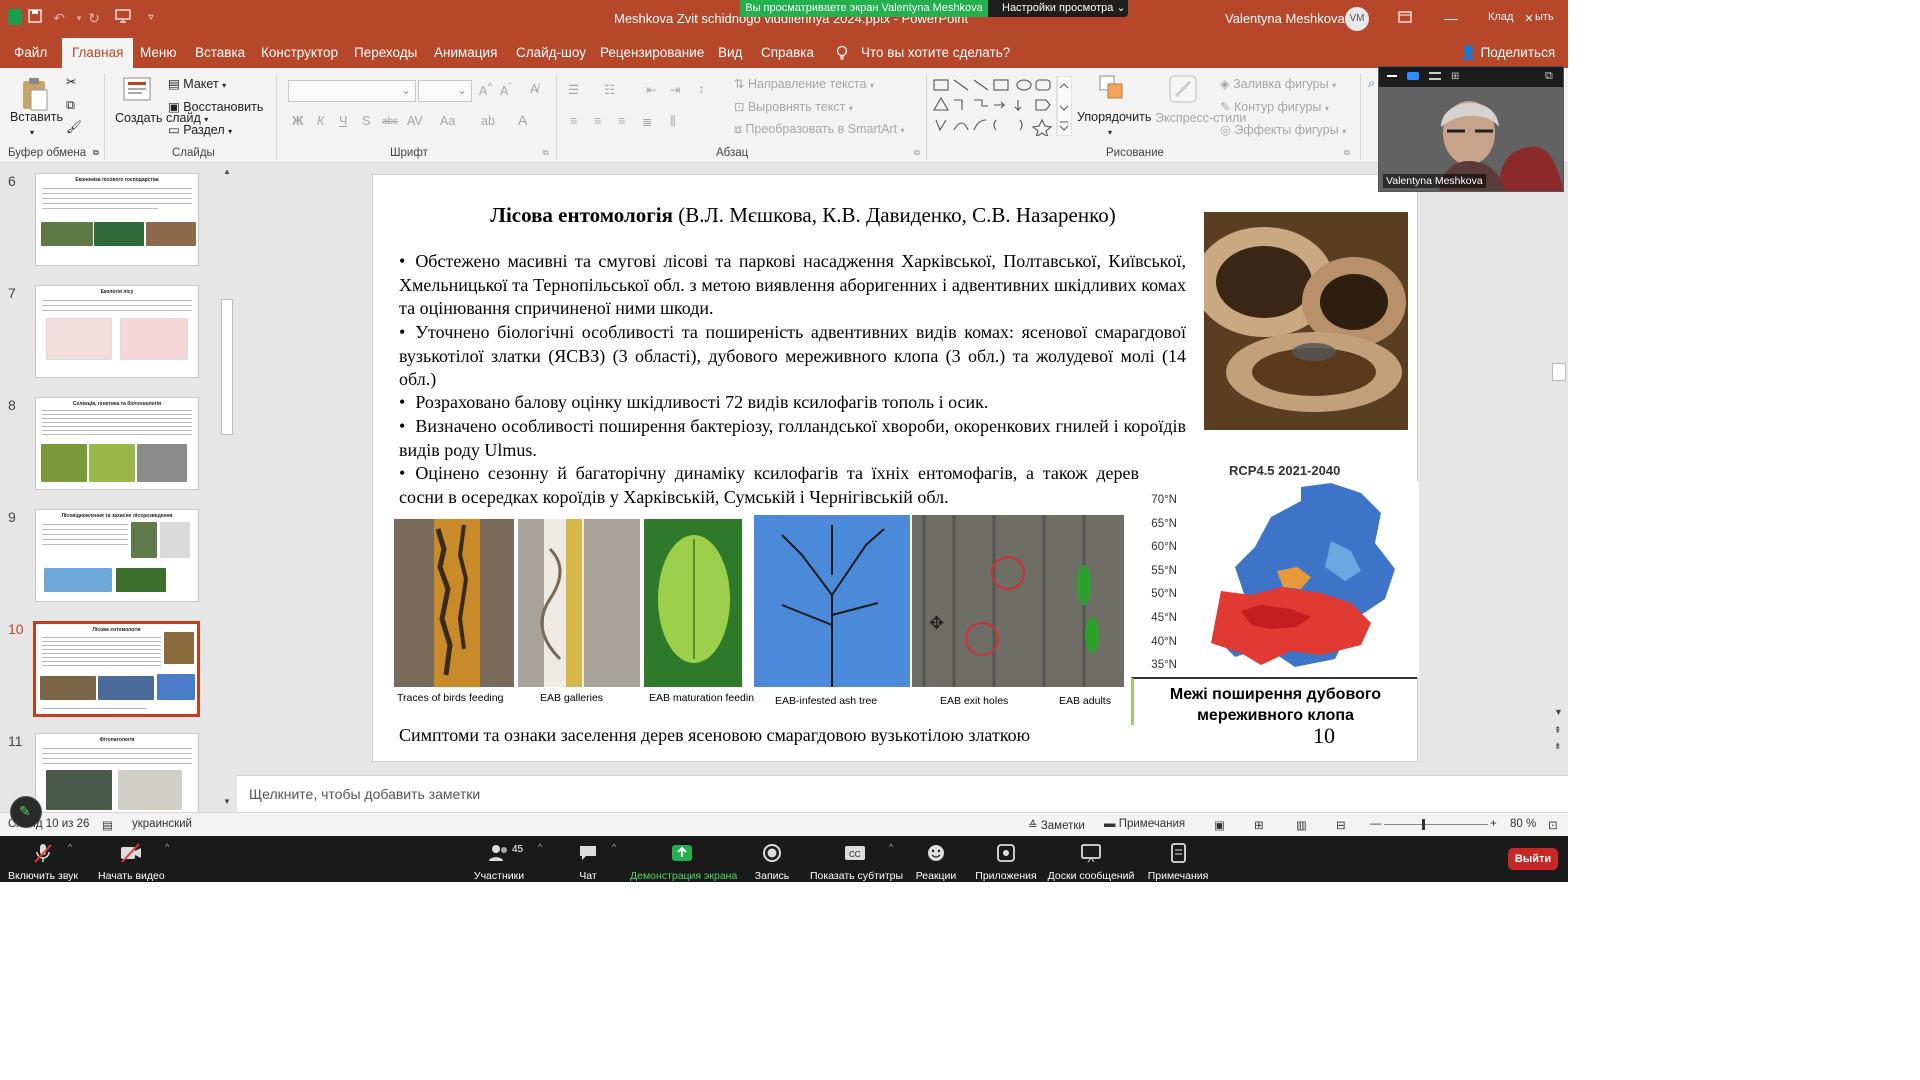 The image size is (1920, 1080). I want to click on speaker-view-icon, so click(1413, 76).